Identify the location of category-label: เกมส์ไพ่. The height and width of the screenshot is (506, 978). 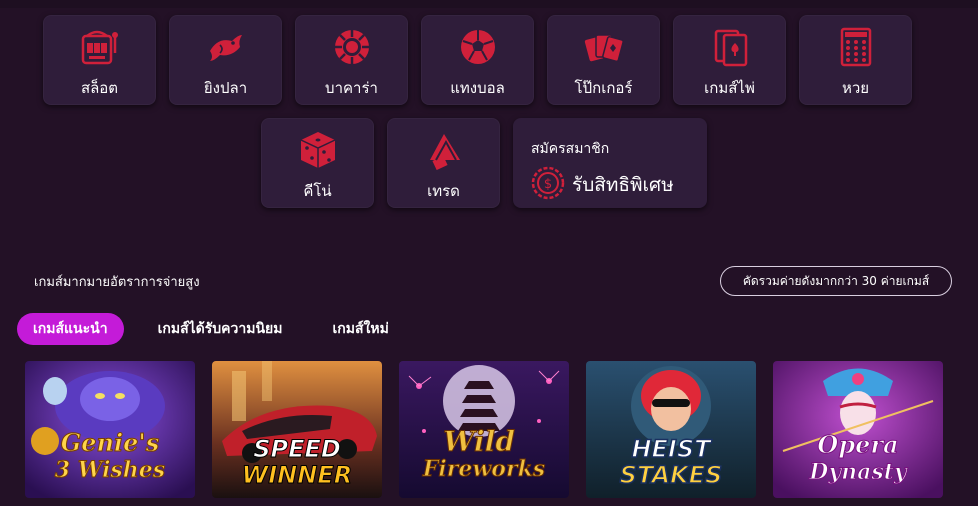
(729, 88).